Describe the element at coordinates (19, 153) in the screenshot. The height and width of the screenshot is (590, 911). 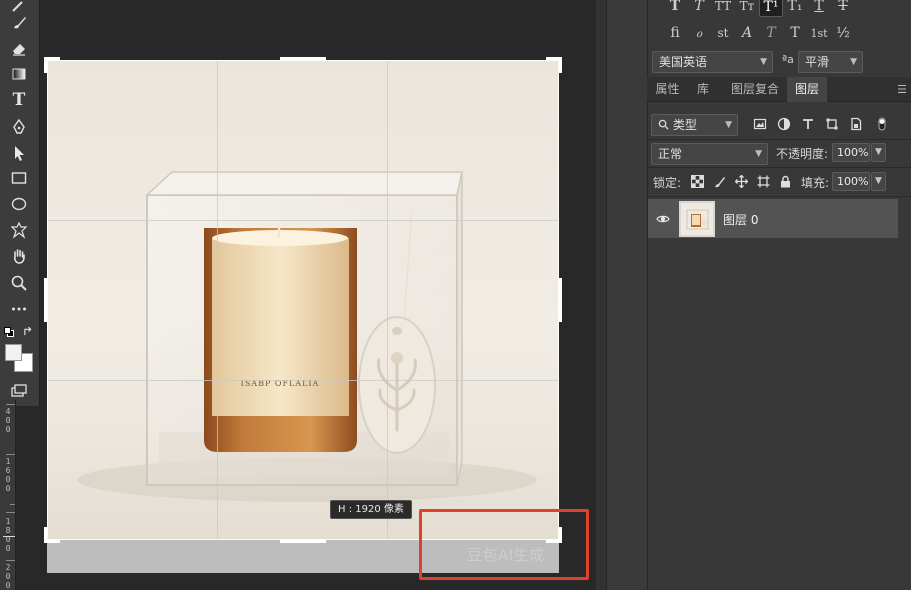
I see `path-selection-icon` at that location.